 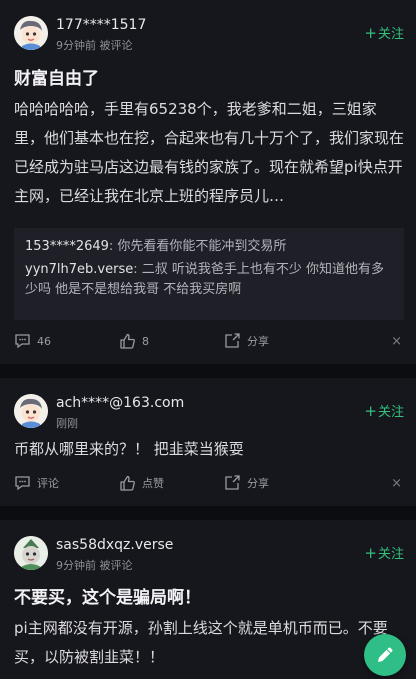 What do you see at coordinates (48, 483) in the screenshot?
I see `comment-label: 评论` at bounding box center [48, 483].